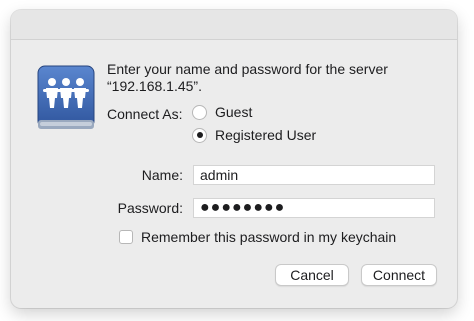 Image resolution: width=474 pixels, height=321 pixels. Describe the element at coordinates (399, 275) in the screenshot. I see `connect-button: Connect` at that location.